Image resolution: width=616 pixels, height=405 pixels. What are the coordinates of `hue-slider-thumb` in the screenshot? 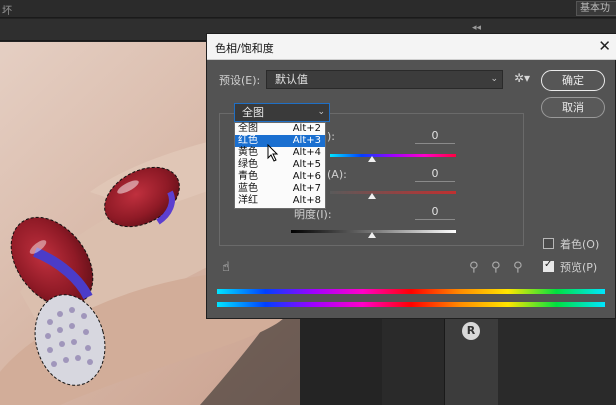 It's located at (372, 159).